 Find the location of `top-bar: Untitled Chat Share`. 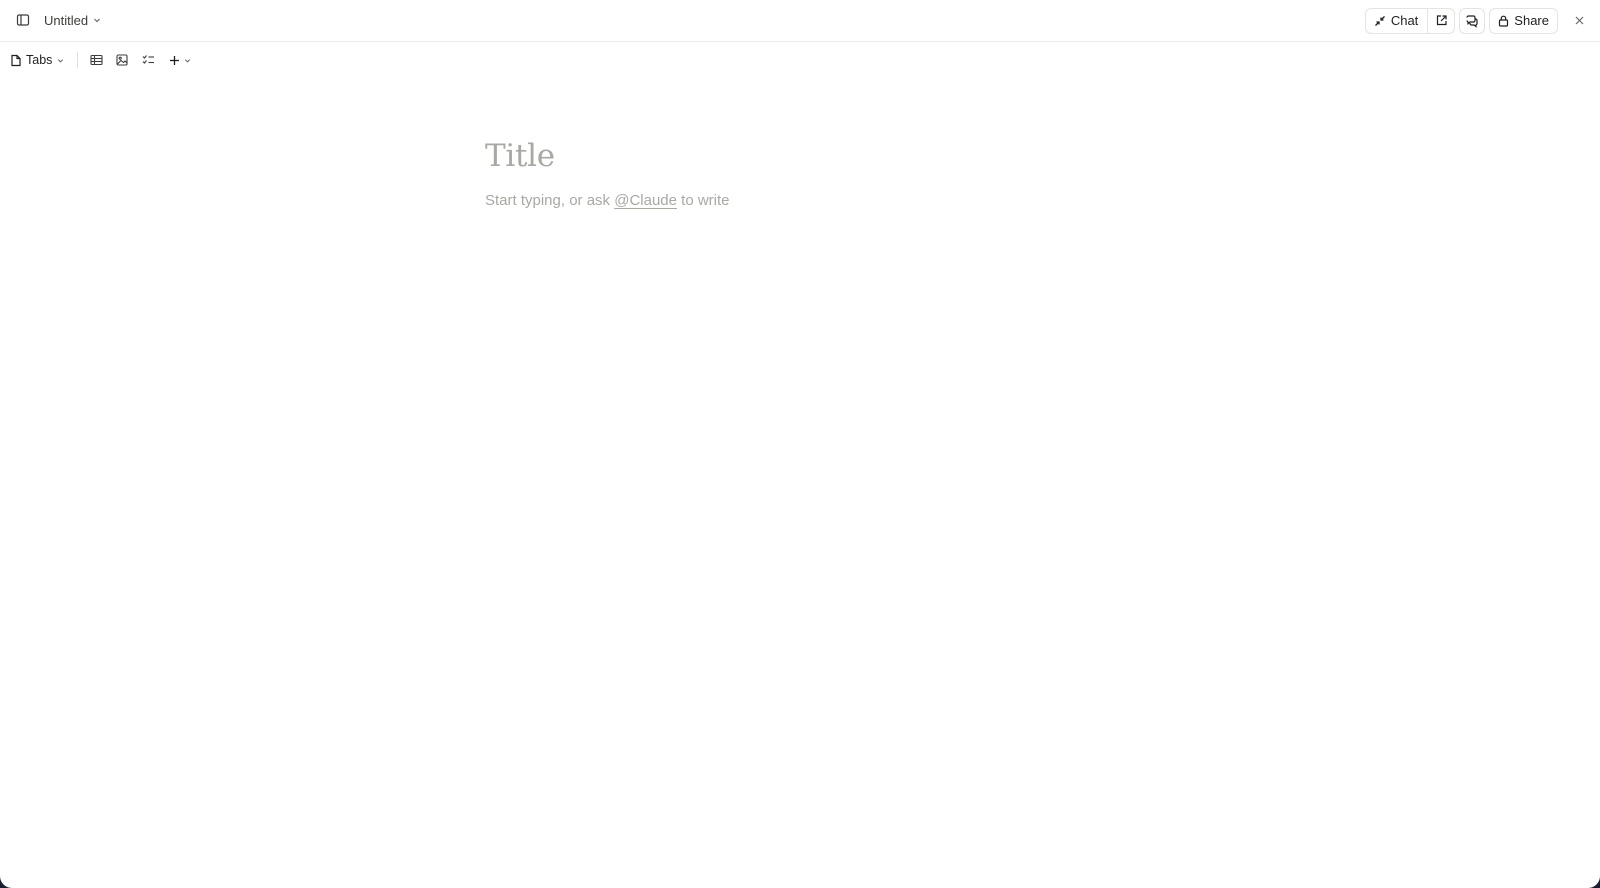

top-bar: Untitled Chat Share is located at coordinates (800, 21).